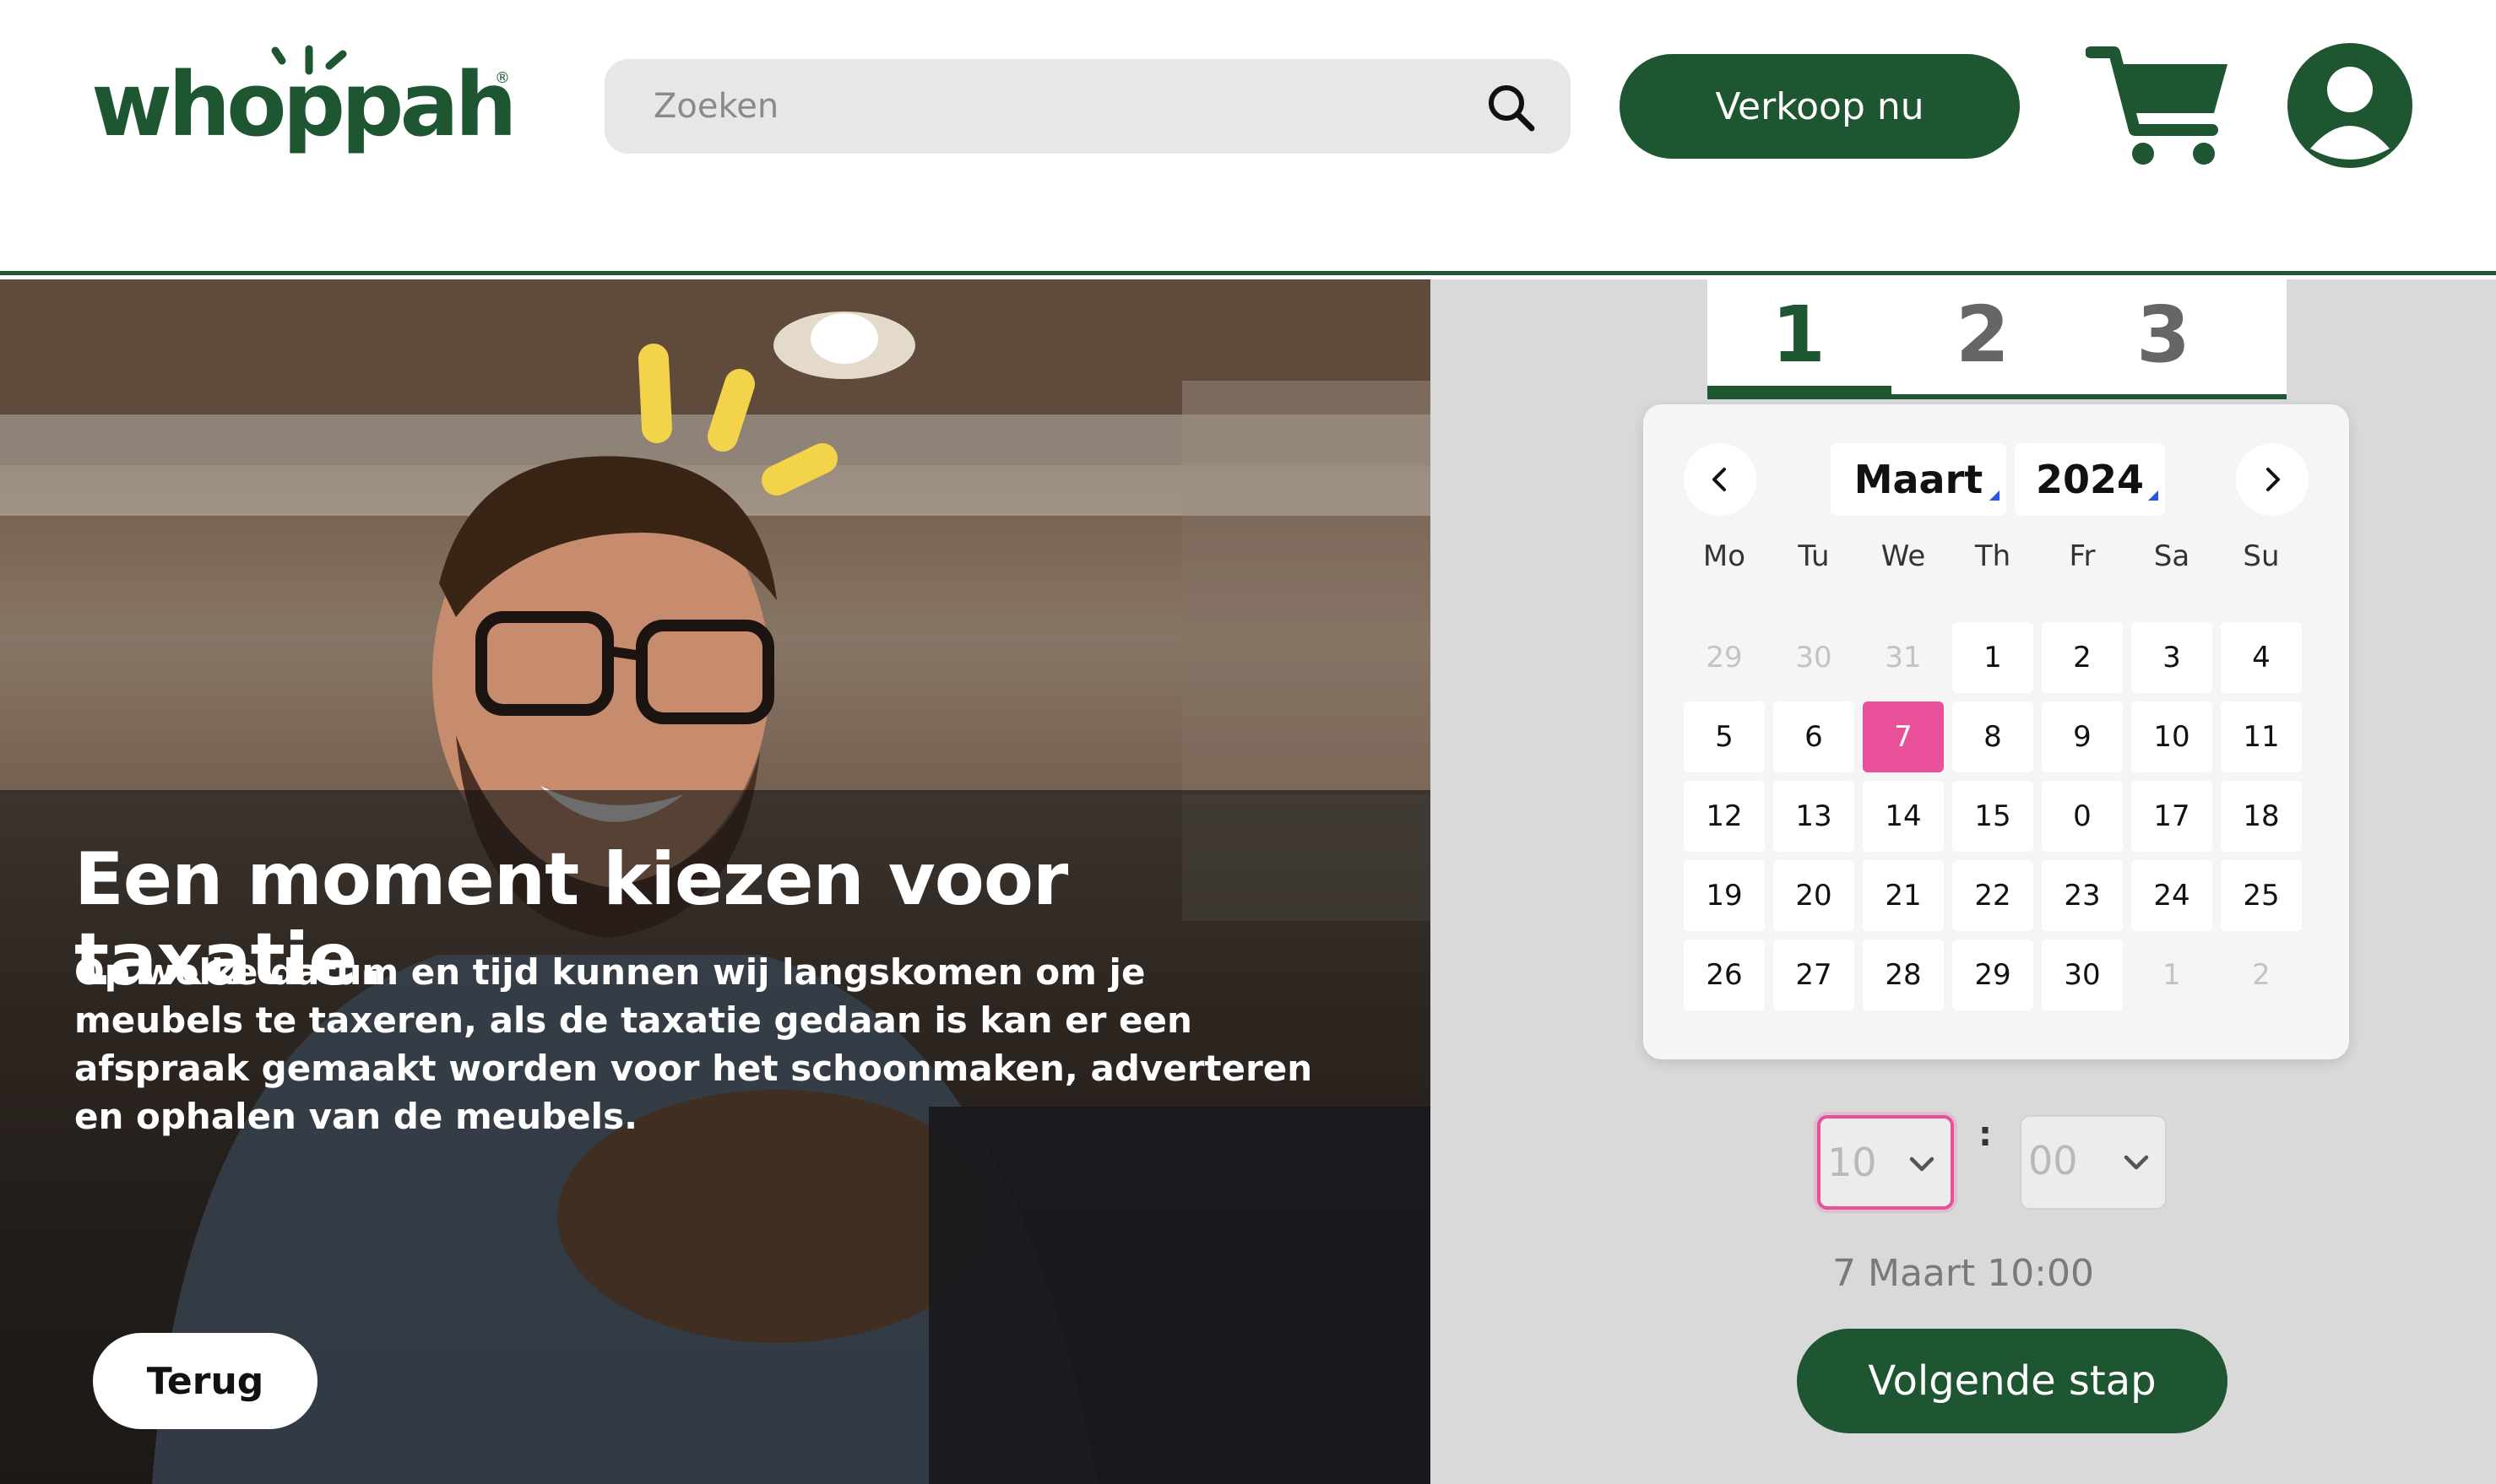 This screenshot has width=2496, height=1484. Describe the element at coordinates (1903, 556) in the screenshot. I see `weekday-label: We` at that location.